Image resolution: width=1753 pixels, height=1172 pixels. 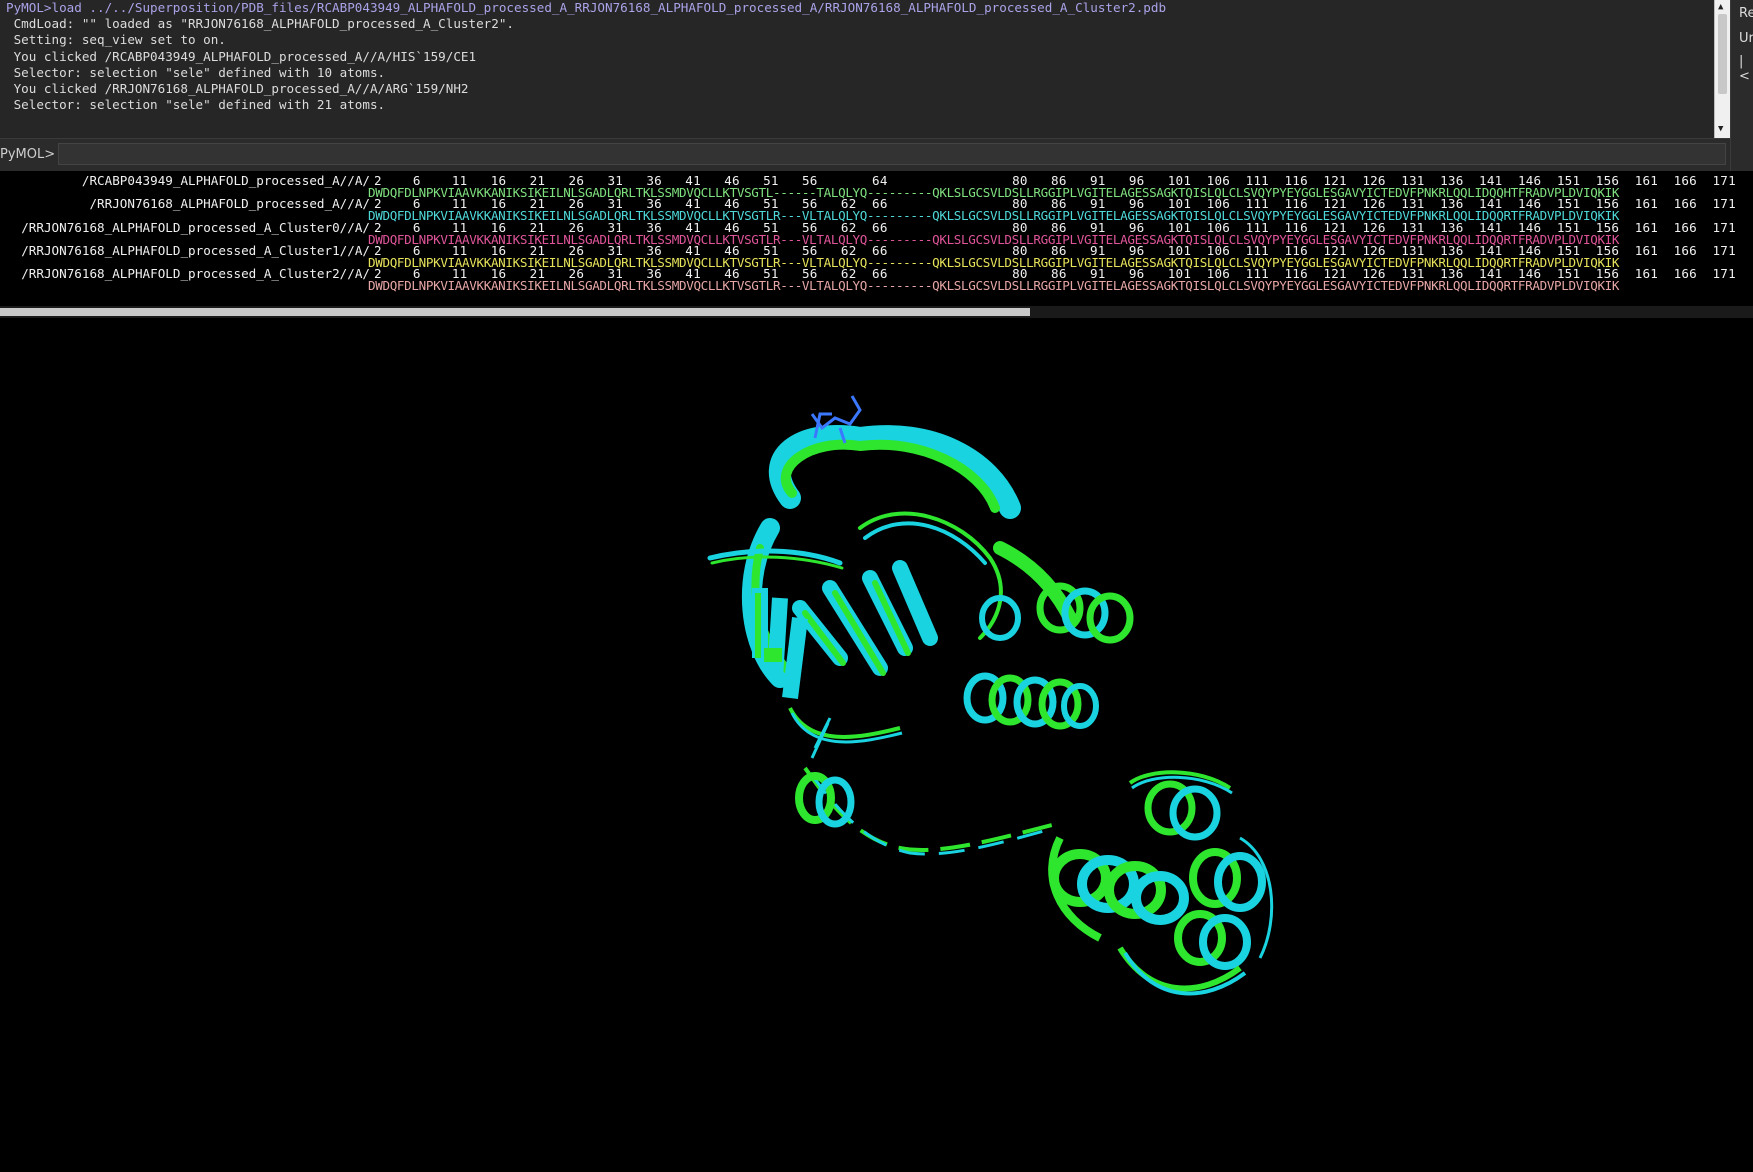 What do you see at coordinates (515, 312) in the screenshot?
I see `sequence-scrollbar-thumb` at bounding box center [515, 312].